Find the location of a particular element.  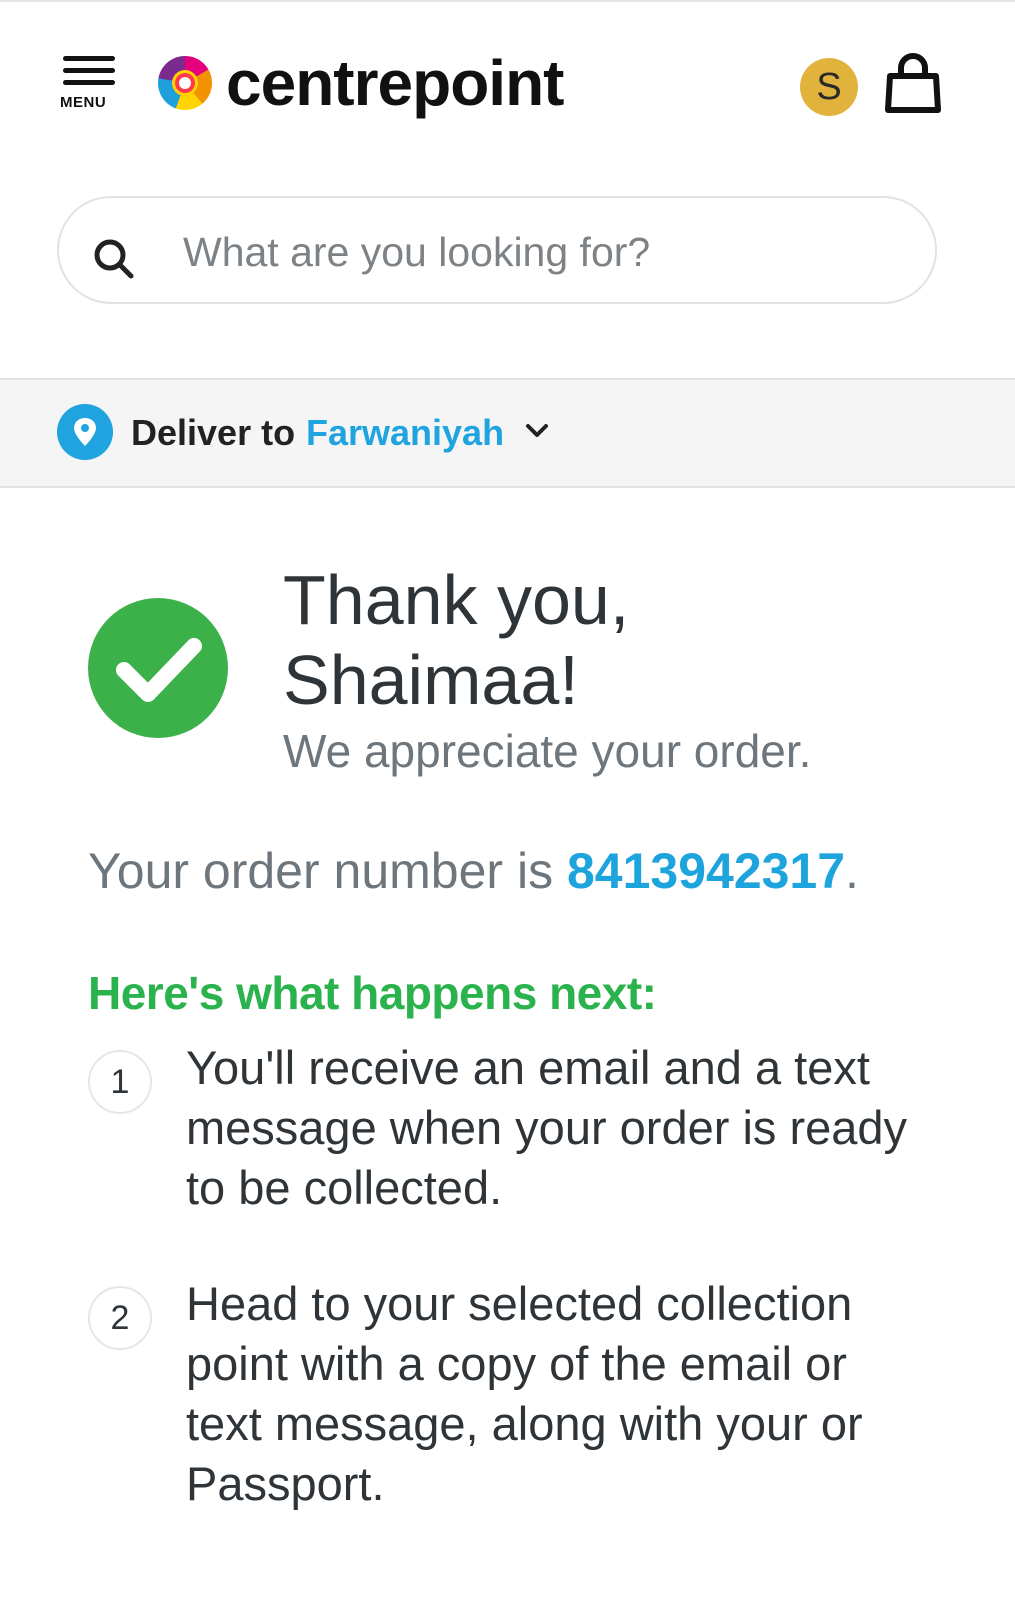

menu-button: MENU is located at coordinates (90, 86).